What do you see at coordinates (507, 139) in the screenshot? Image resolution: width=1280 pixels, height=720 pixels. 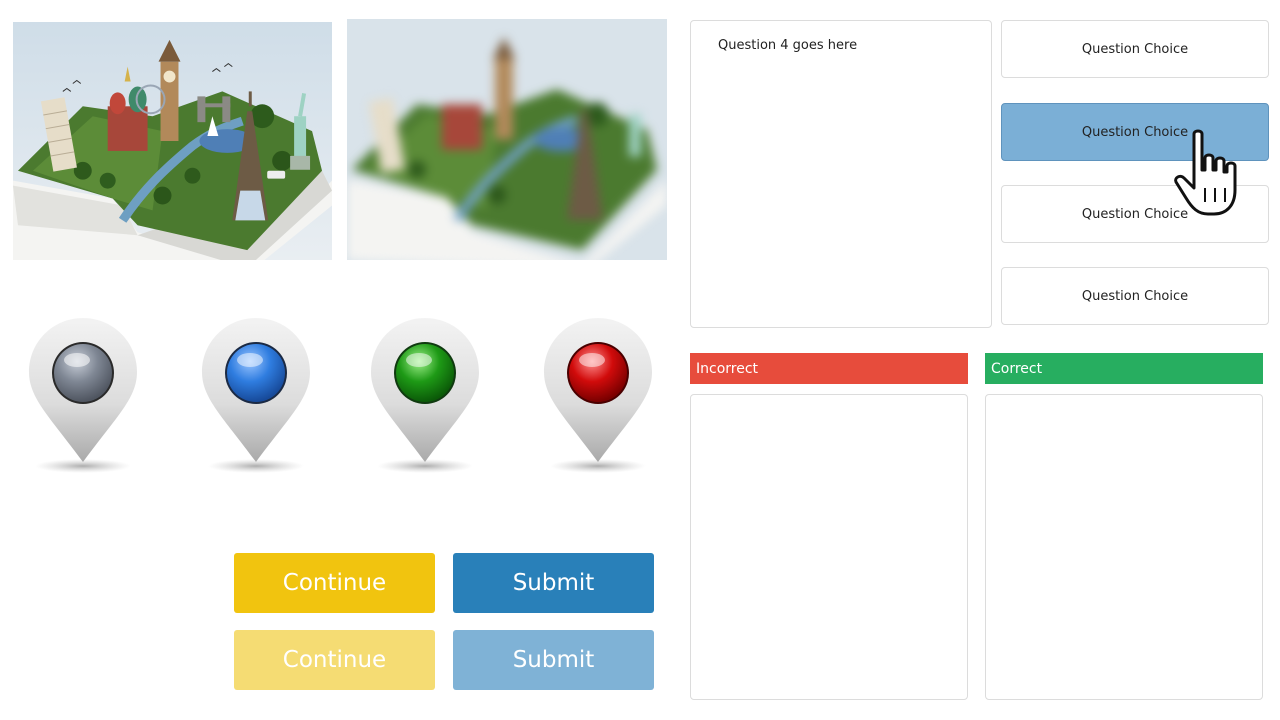 I see `landmarks-book-image-blurred` at bounding box center [507, 139].